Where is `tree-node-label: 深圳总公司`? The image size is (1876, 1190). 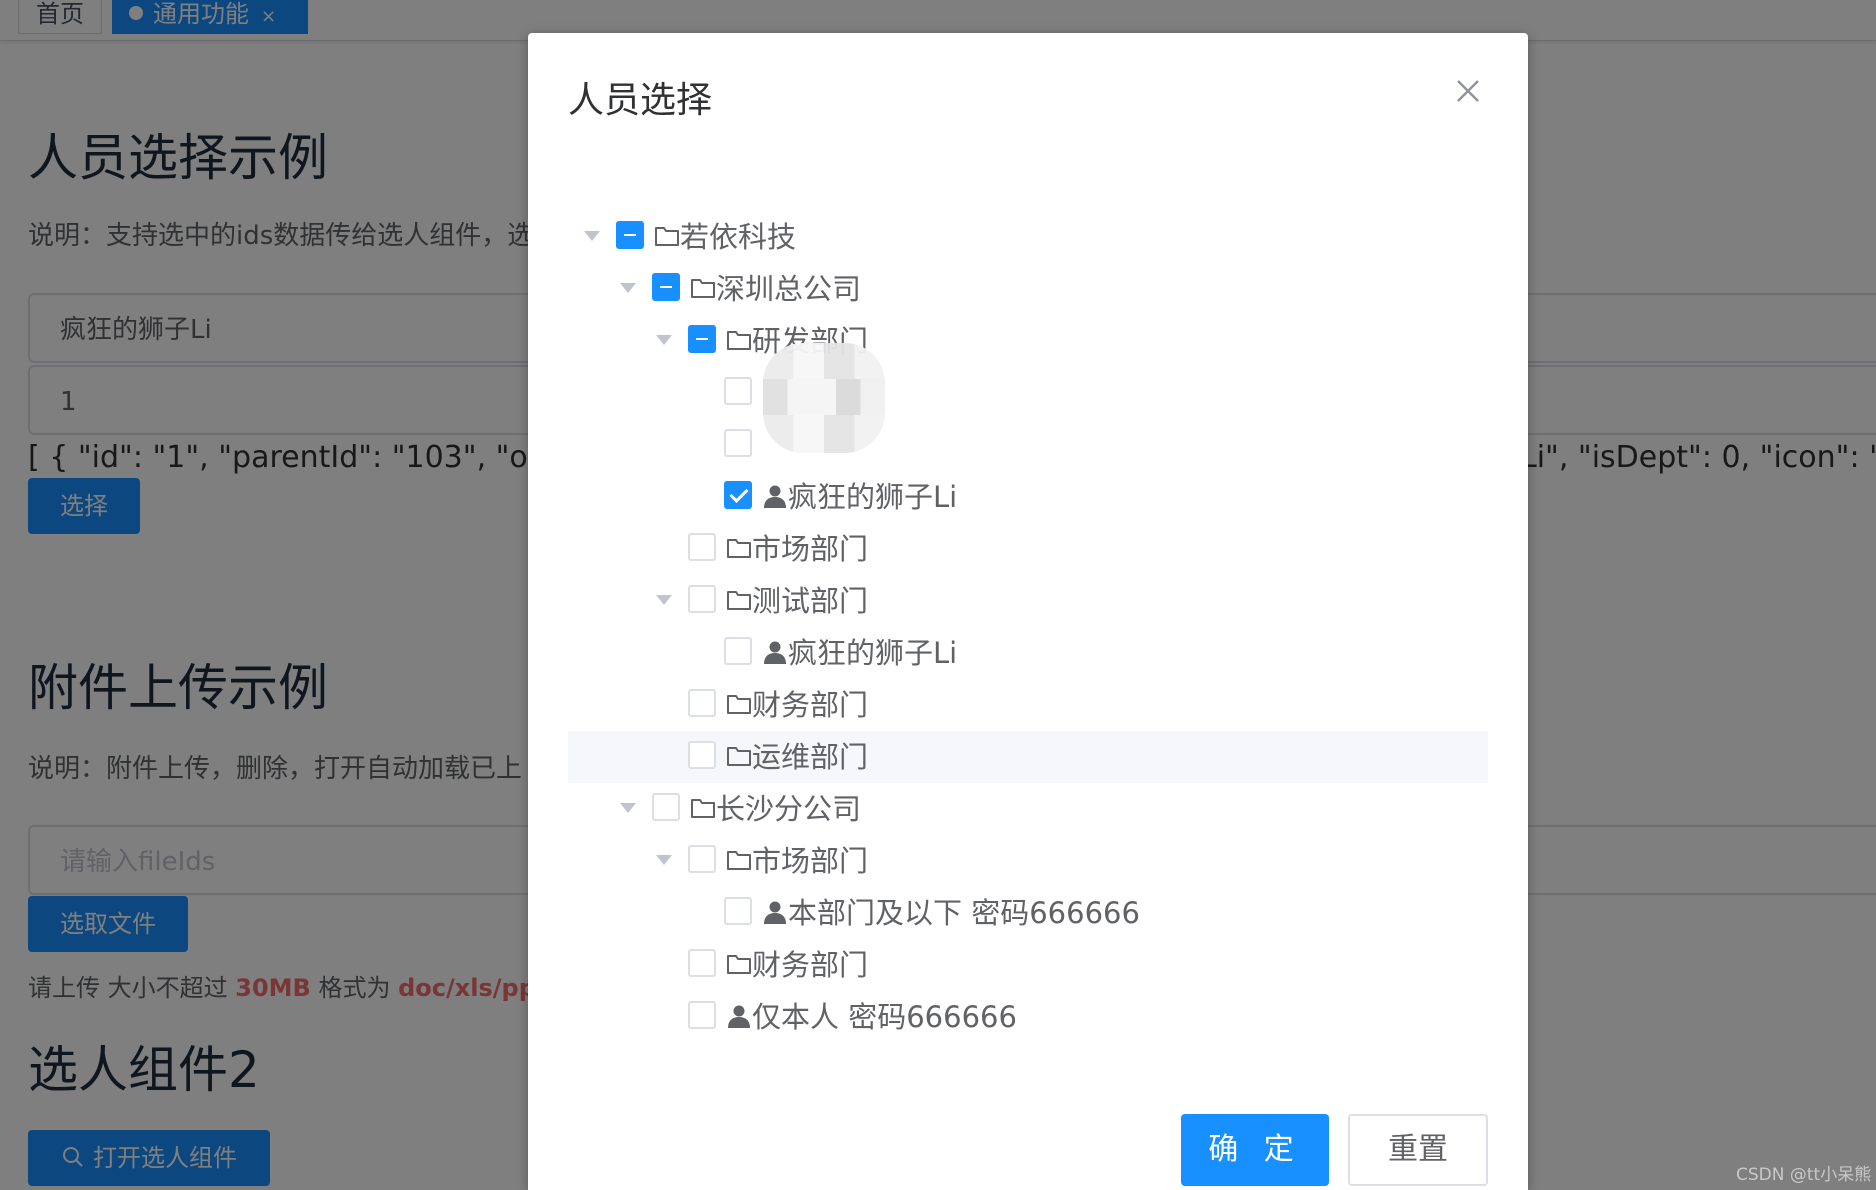
tree-node-label: 深圳总公司 is located at coordinates (789, 289).